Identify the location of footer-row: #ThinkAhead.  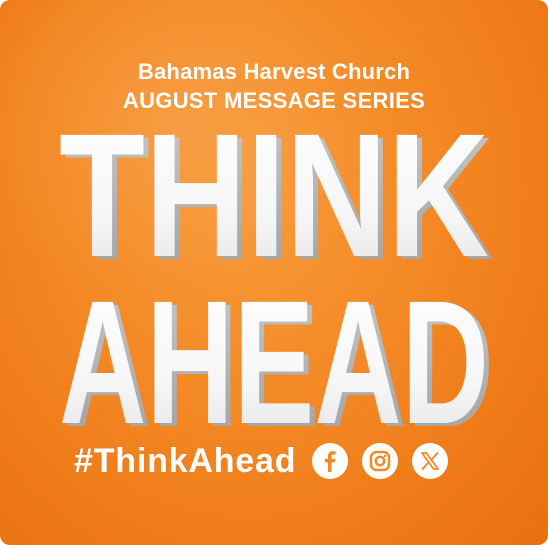
(268, 461).